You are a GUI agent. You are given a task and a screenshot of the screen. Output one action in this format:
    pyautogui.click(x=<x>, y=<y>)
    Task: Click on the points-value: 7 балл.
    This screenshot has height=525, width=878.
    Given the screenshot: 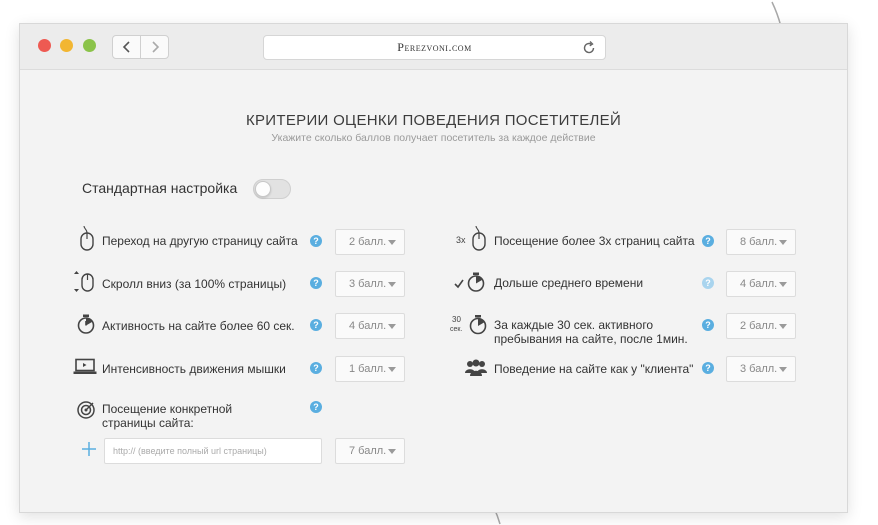 What is the action you would take?
    pyautogui.click(x=368, y=451)
    